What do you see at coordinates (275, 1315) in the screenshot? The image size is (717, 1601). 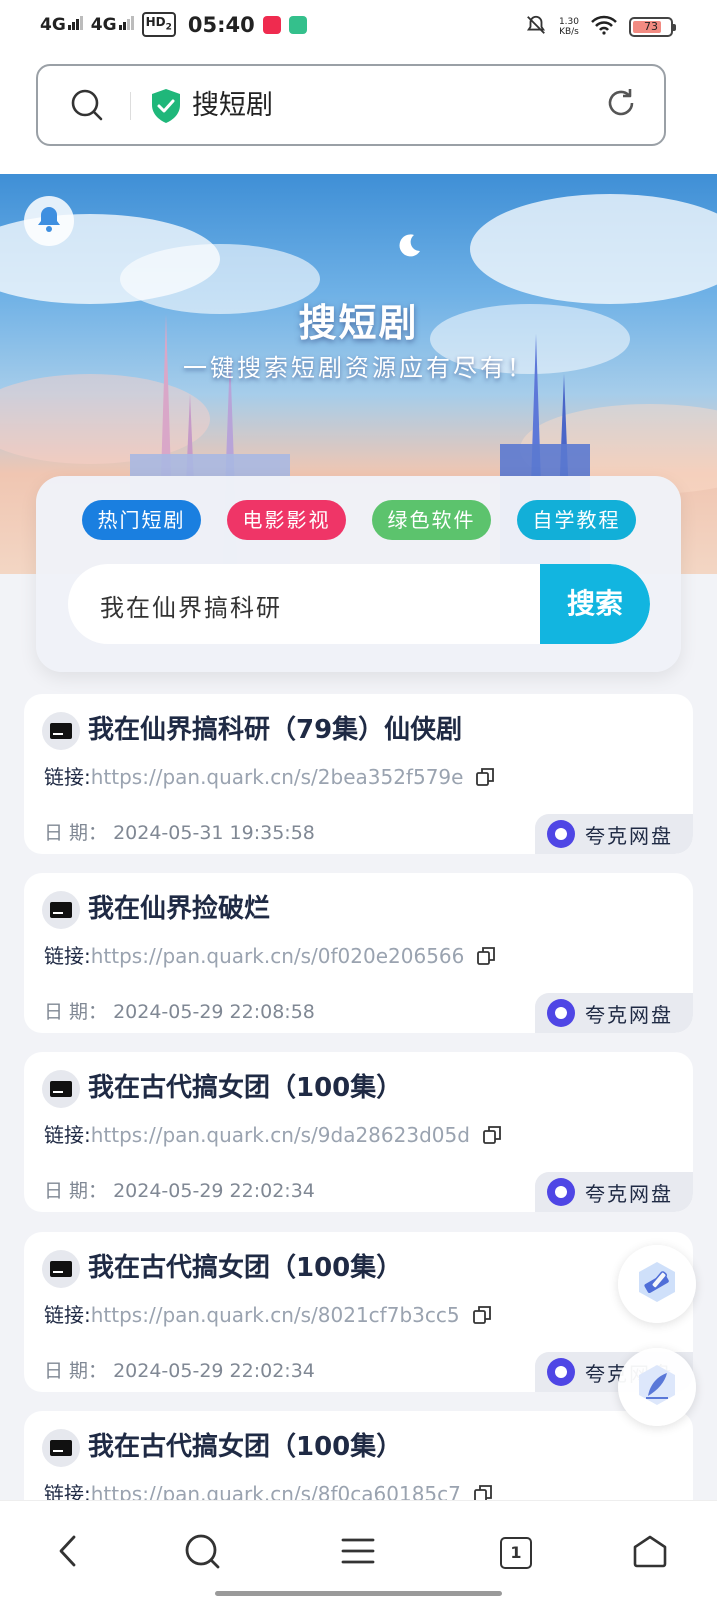 I see `result-url: https://pan.quark.cn/s/8021cf7b3cc5` at bounding box center [275, 1315].